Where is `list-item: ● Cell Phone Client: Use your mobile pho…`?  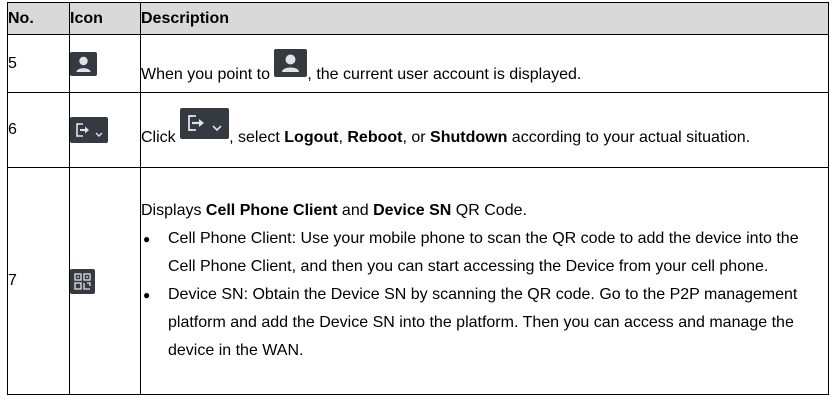
list-item: ● Cell Phone Client: Use your mobile pho… is located at coordinates (484, 253).